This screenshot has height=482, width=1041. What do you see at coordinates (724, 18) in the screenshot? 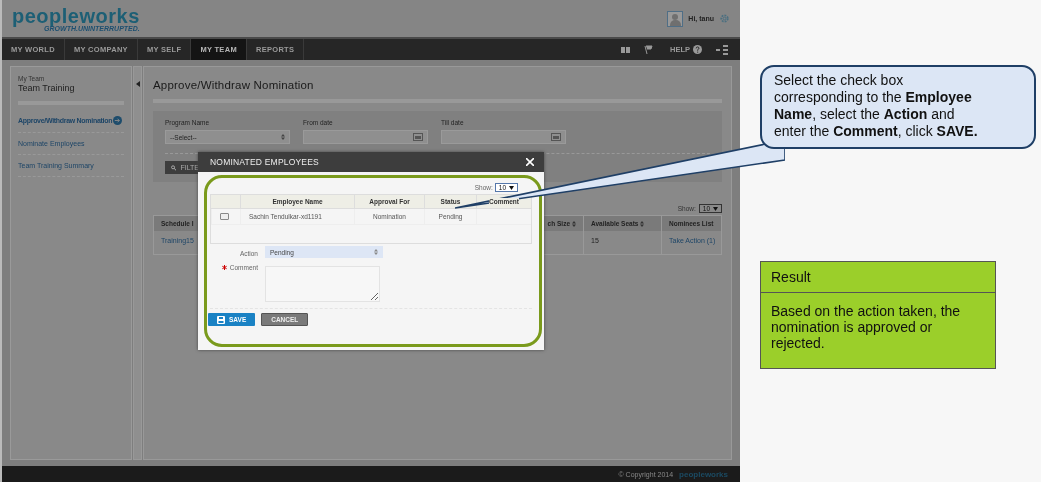
I see `settings-icon` at bounding box center [724, 18].